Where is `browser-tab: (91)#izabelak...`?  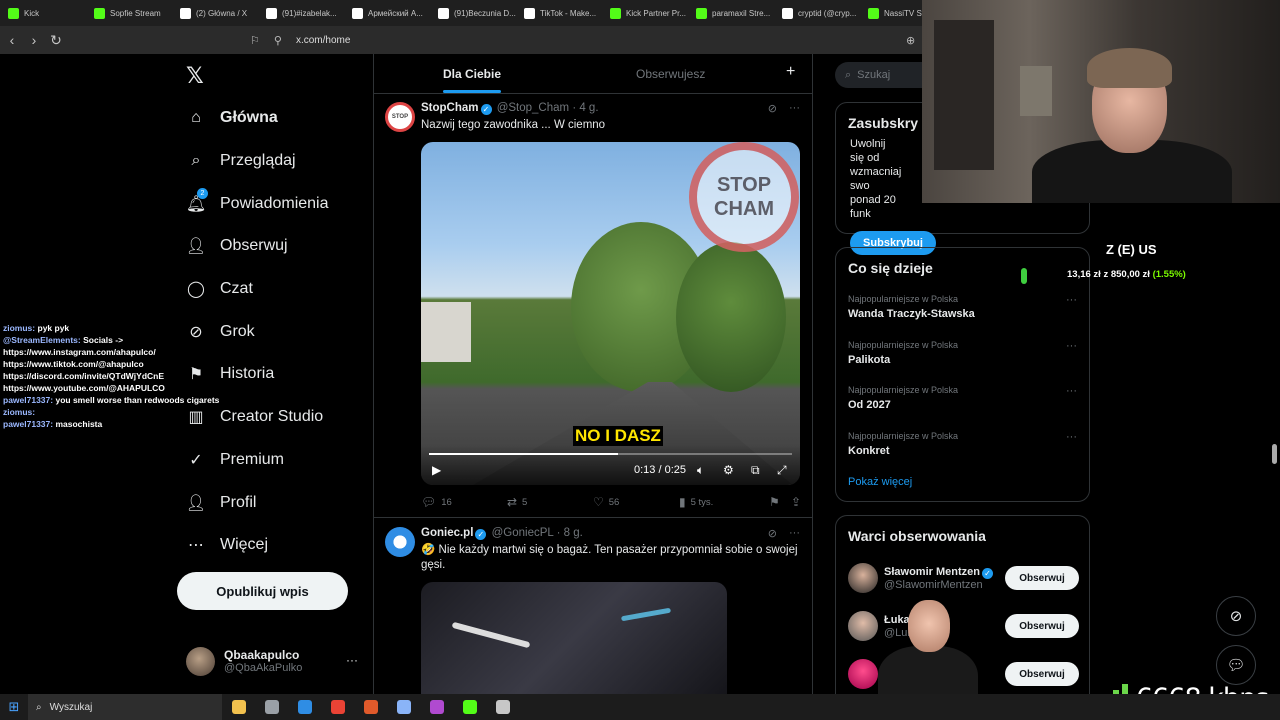
browser-tab: (91)#izabelak... is located at coordinates (301, 13).